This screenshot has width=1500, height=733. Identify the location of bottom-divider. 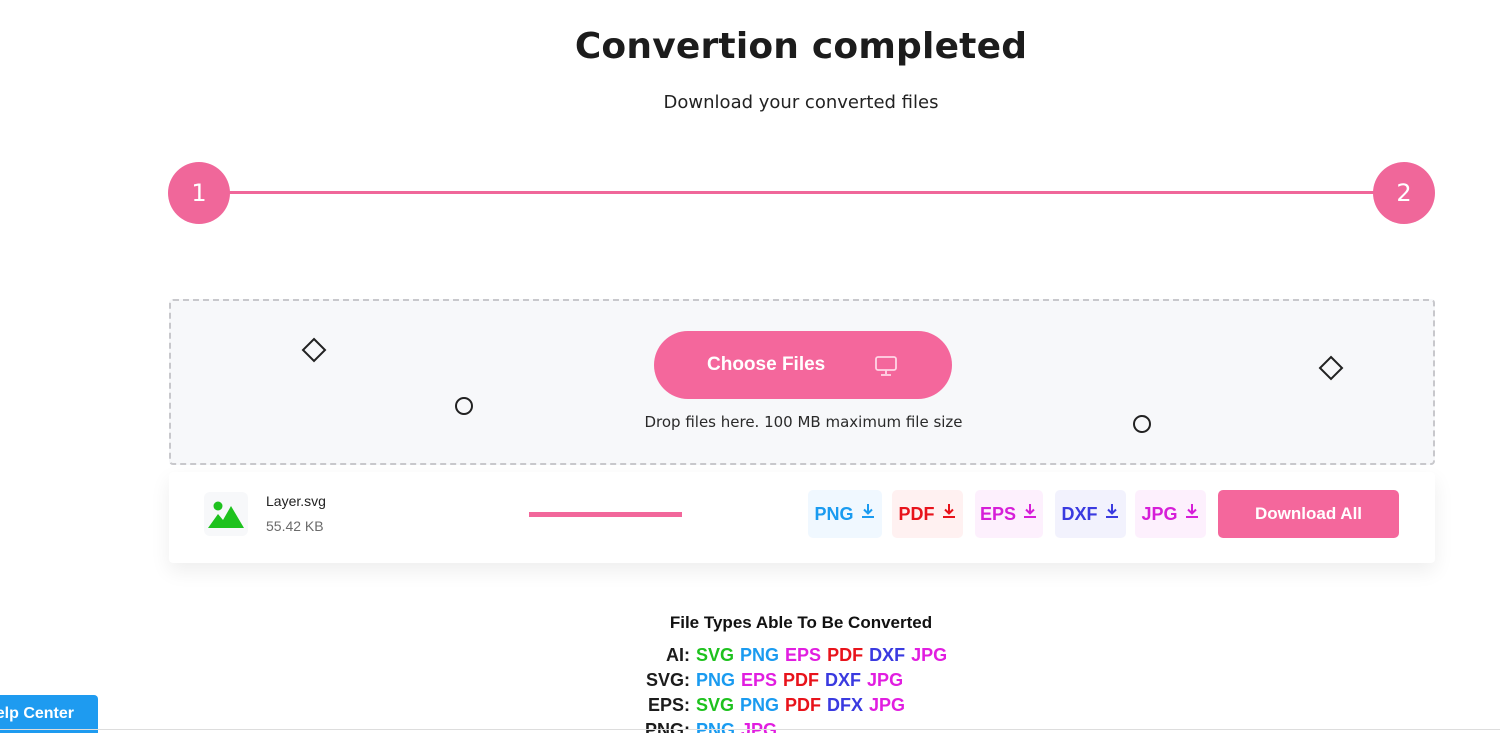
(750, 729).